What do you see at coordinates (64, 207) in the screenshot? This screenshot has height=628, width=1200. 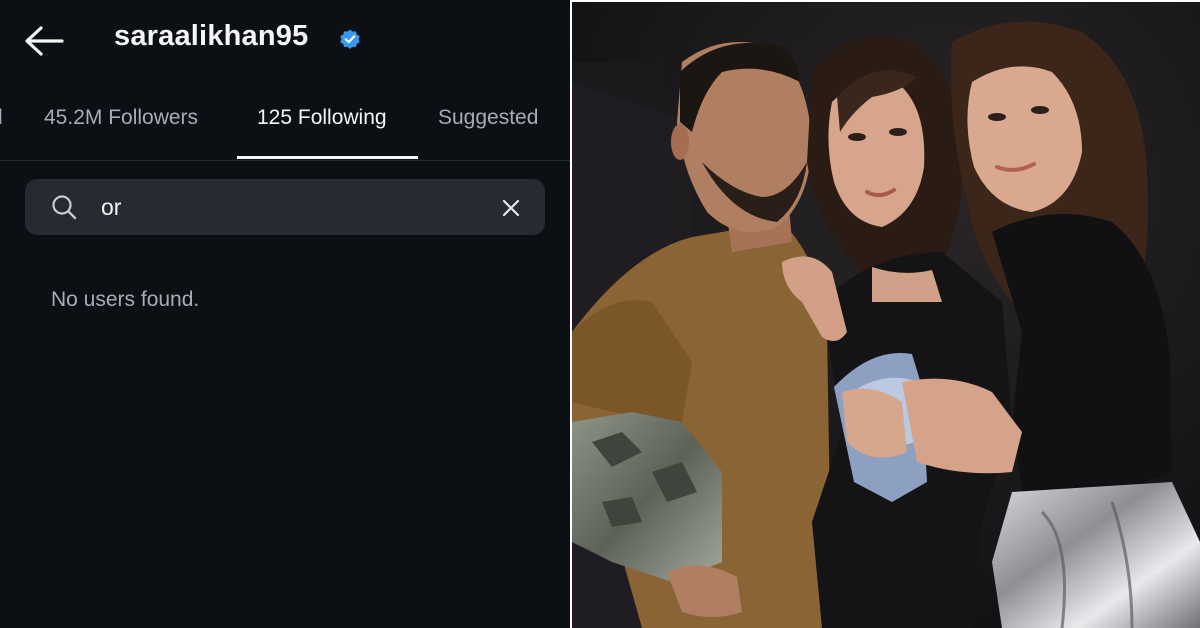 I see `search-icon` at bounding box center [64, 207].